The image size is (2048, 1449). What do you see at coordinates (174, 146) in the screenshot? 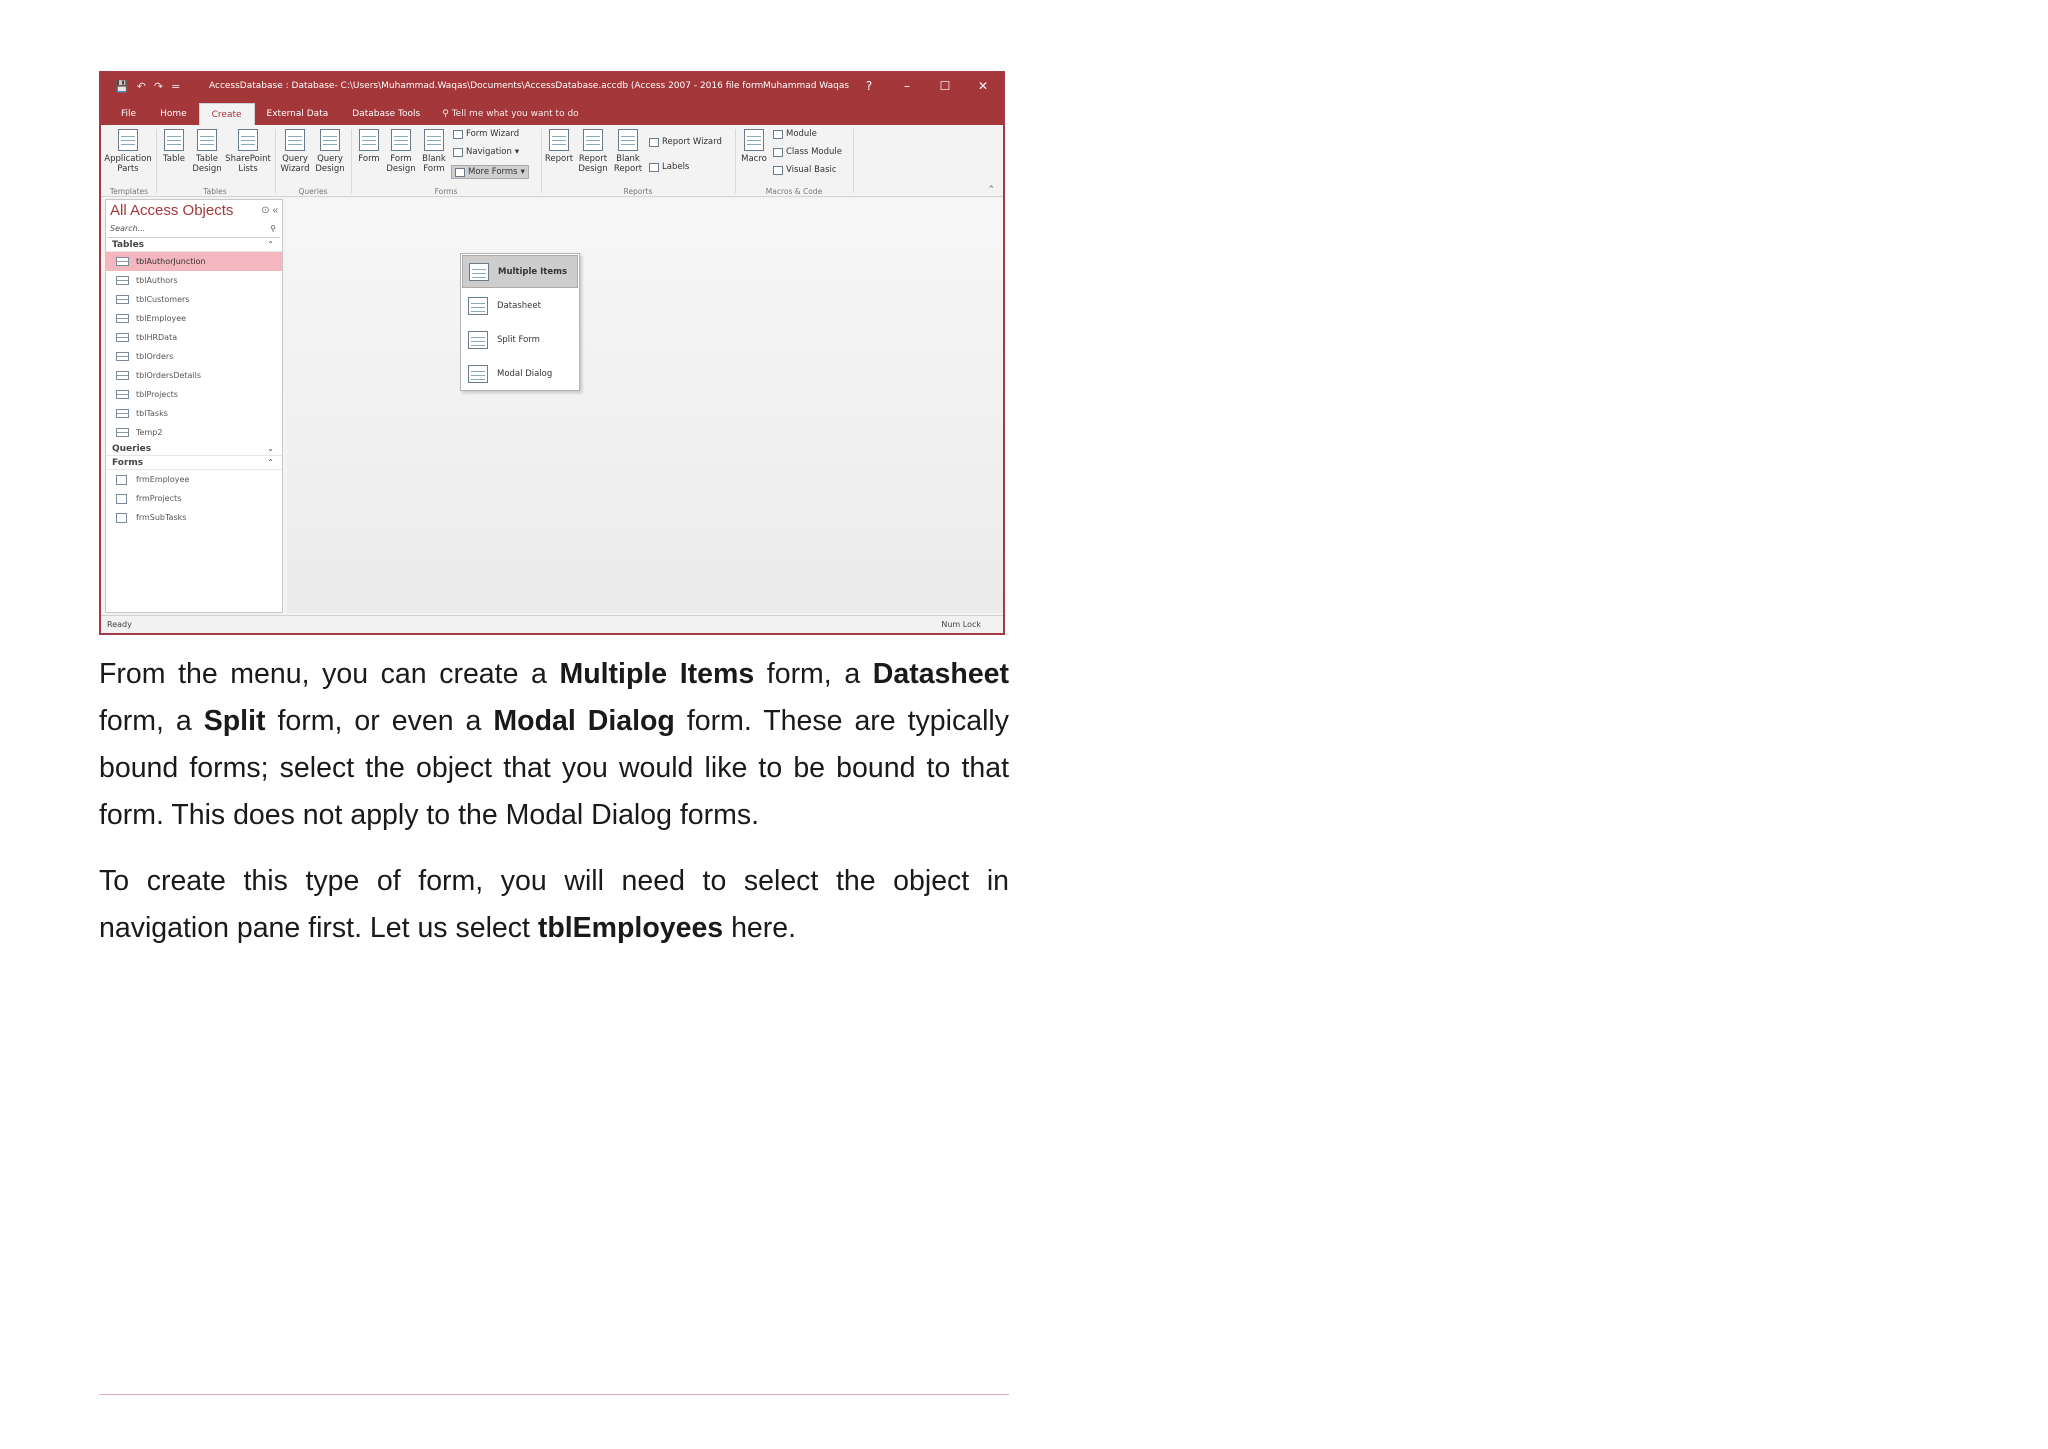
I see `table-button: Table` at bounding box center [174, 146].